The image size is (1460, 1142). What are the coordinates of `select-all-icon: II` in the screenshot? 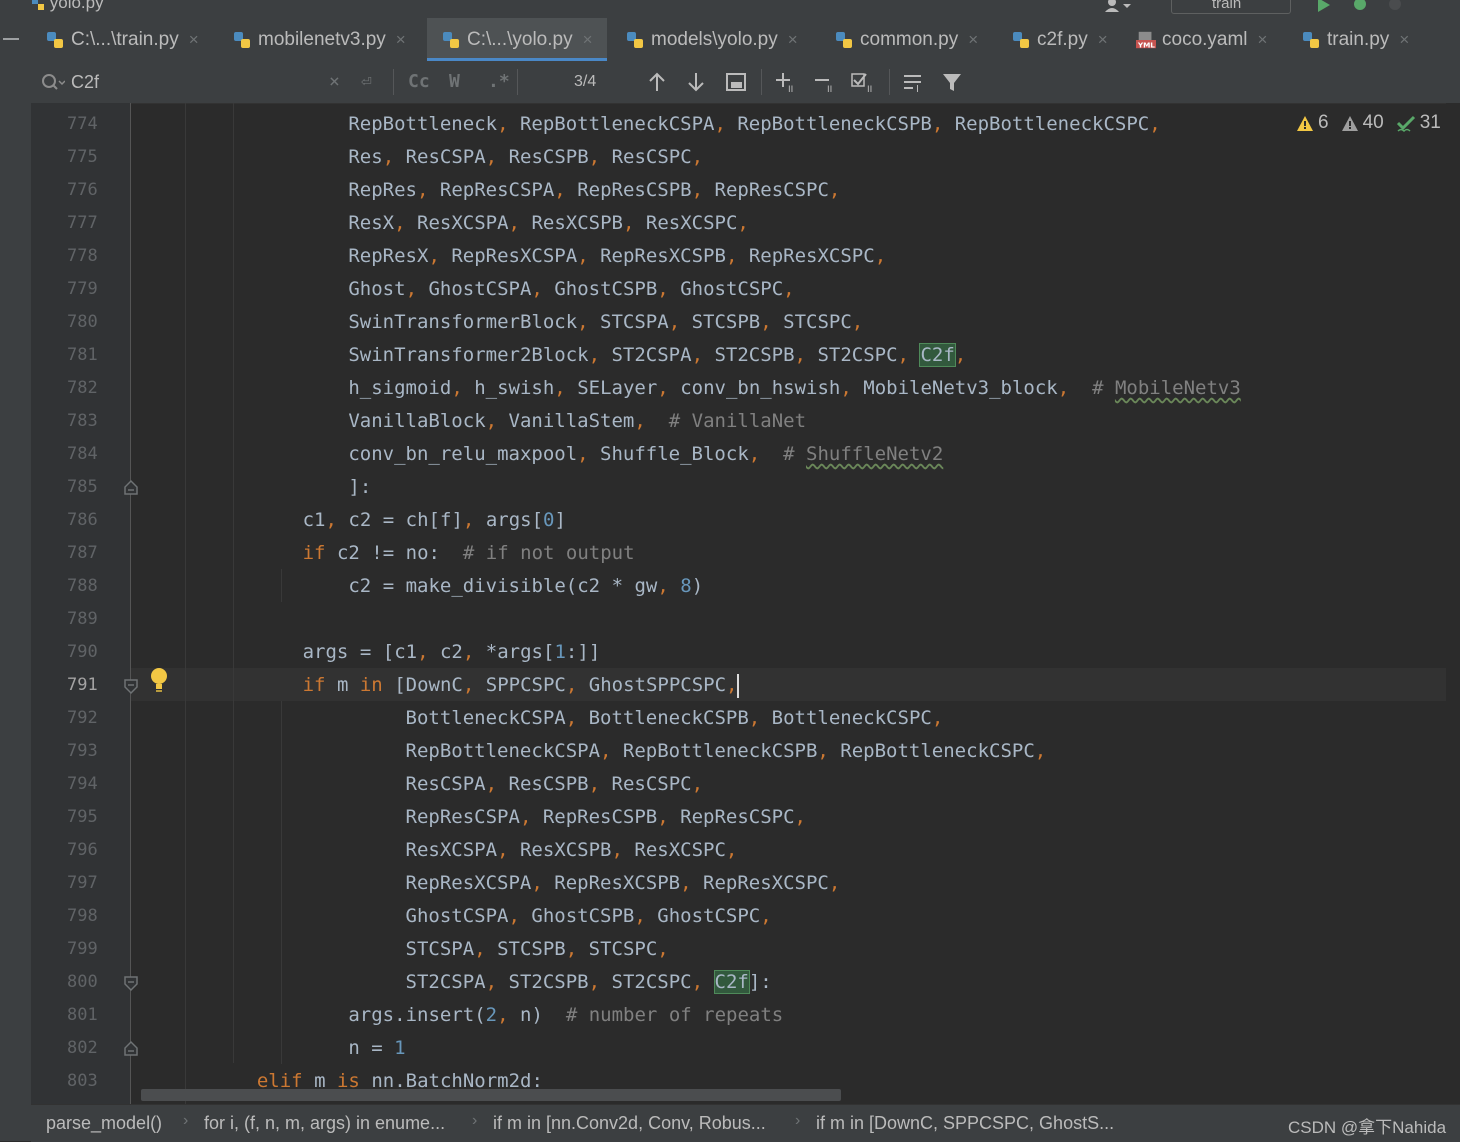 It's located at (865, 82).